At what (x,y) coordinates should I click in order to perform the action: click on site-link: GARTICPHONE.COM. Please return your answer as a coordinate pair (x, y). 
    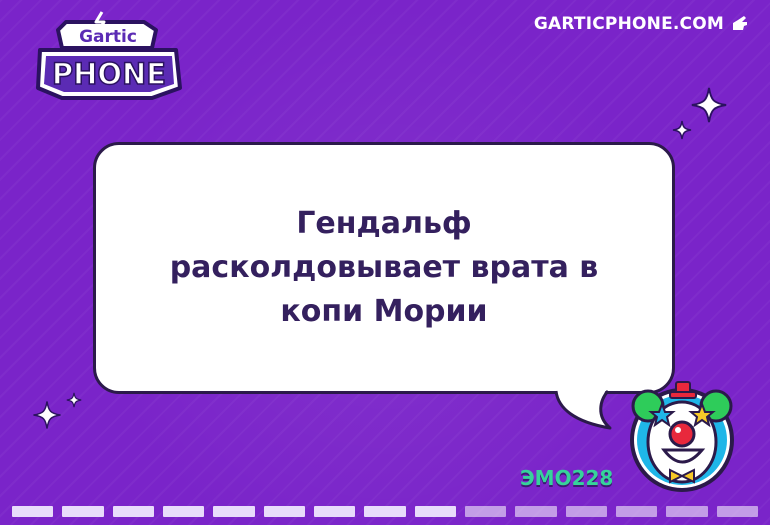
    Looking at the image, I should click on (642, 24).